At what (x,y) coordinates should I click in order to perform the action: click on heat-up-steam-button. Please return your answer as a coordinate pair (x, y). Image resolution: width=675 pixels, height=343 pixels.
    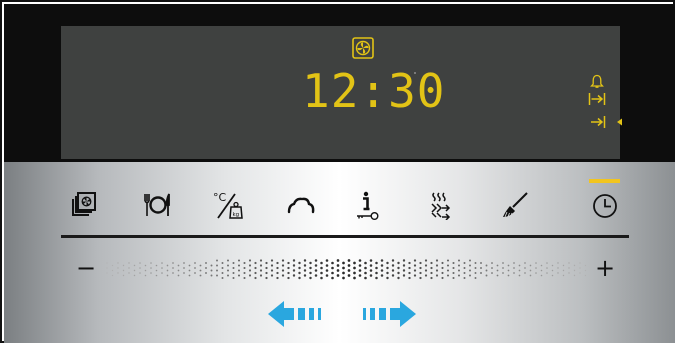
    Looking at the image, I should click on (441, 205).